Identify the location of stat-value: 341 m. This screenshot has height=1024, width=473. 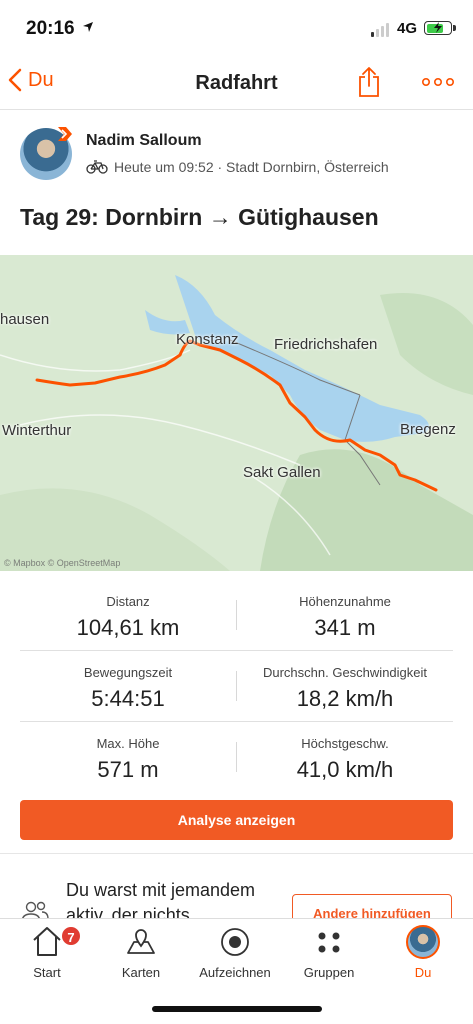
(345, 627).